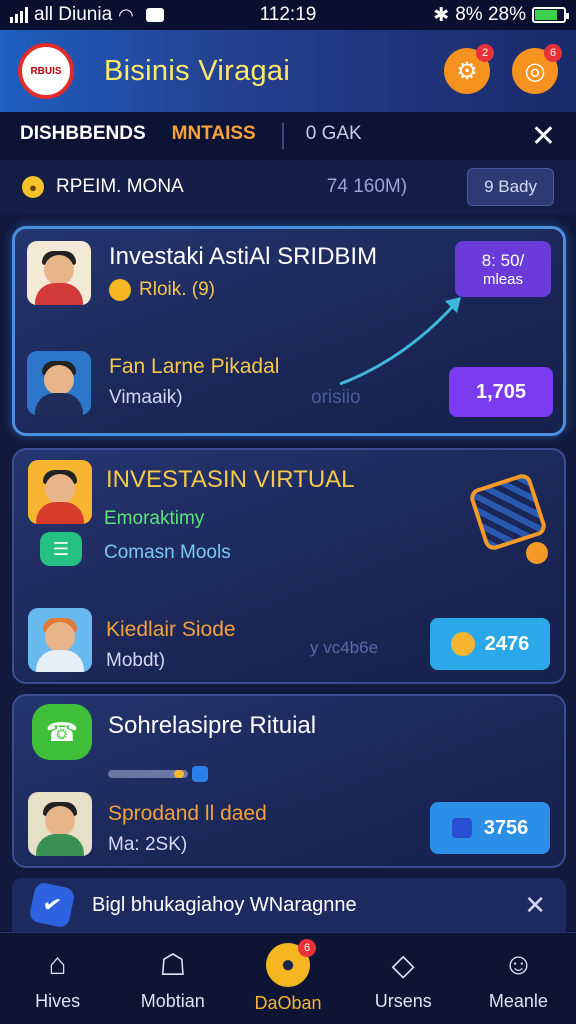  Describe the element at coordinates (179, 774) in the screenshot. I see `progress-tip` at that location.